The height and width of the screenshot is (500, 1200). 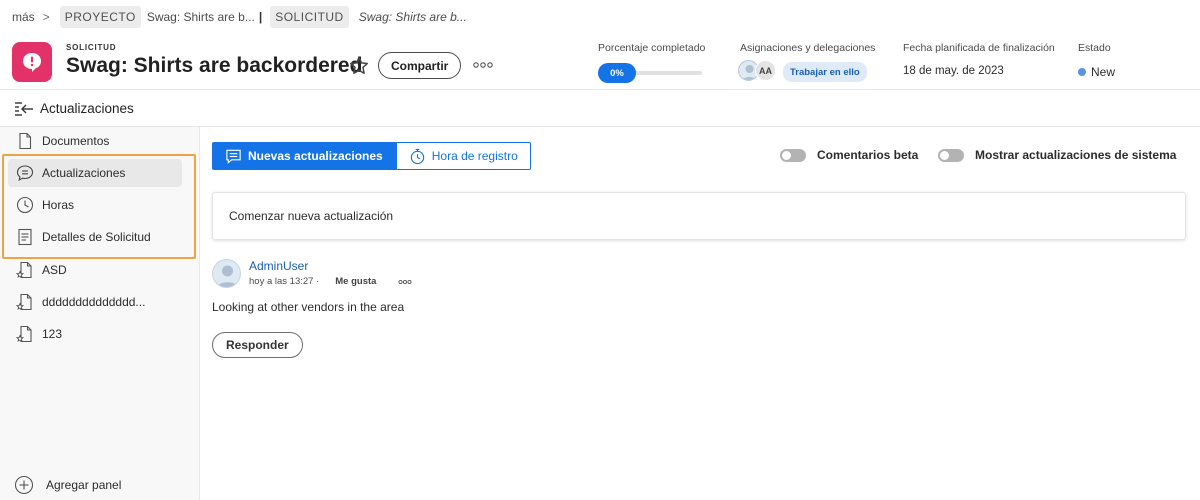 What do you see at coordinates (54, 270) in the screenshot?
I see `sidebar-item-label: ASD` at bounding box center [54, 270].